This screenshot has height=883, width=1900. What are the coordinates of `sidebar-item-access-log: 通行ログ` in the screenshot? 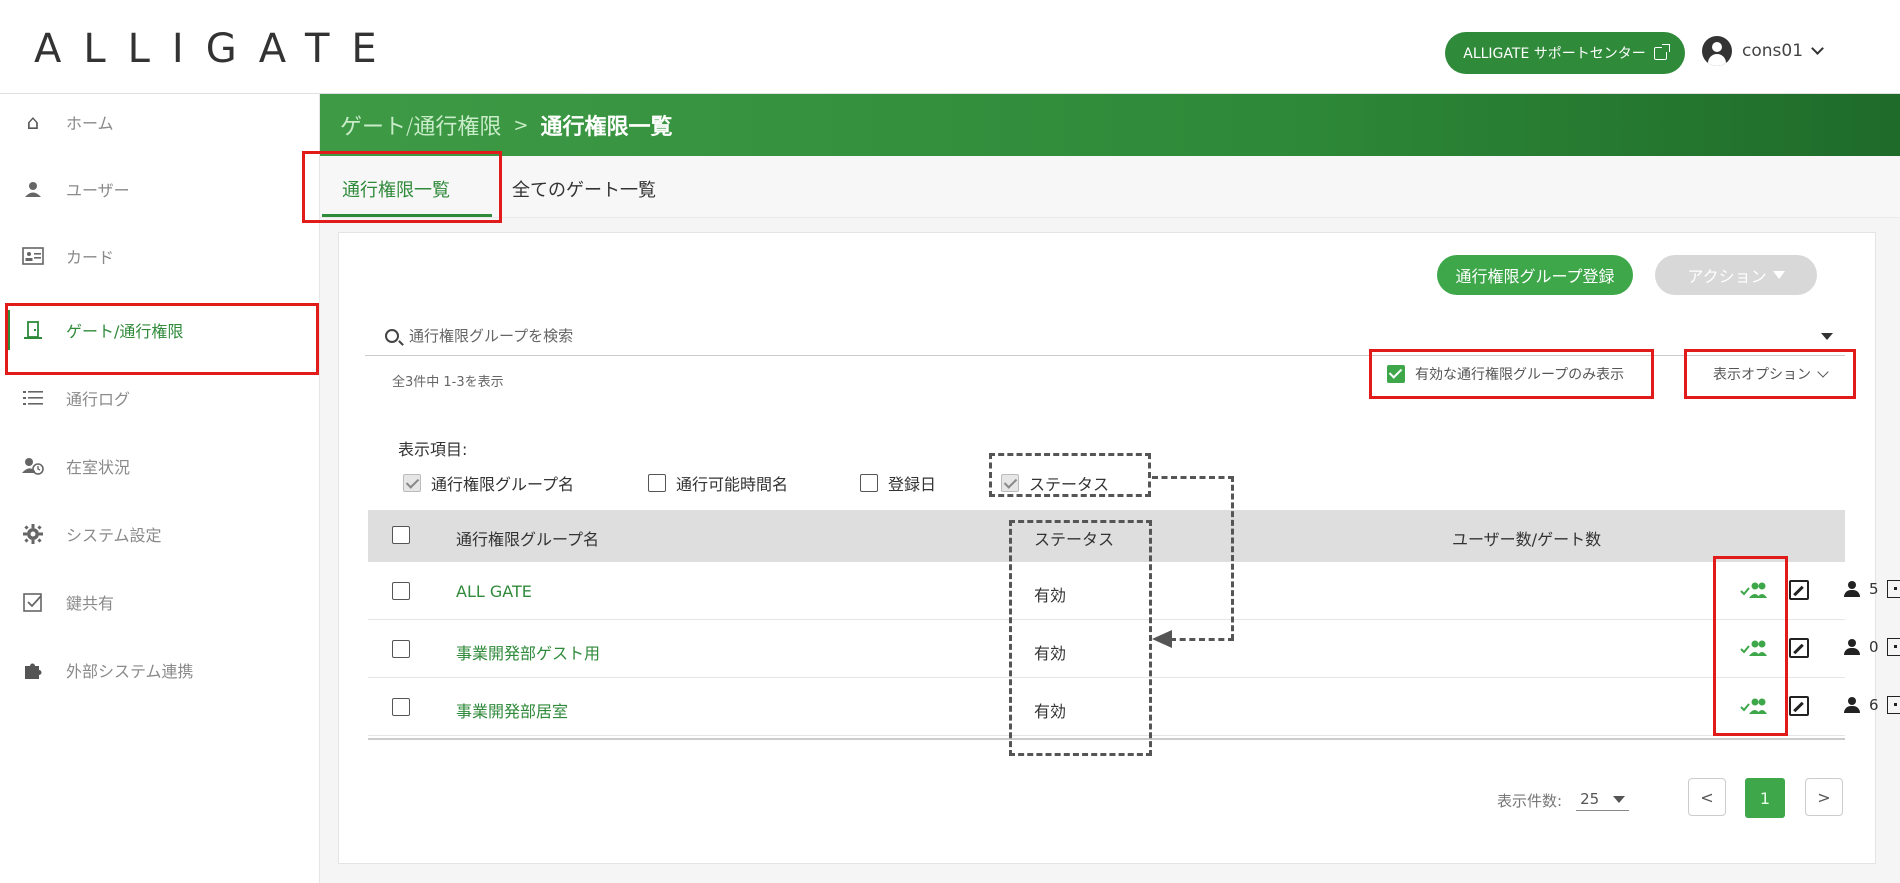 It's located at (160, 398).